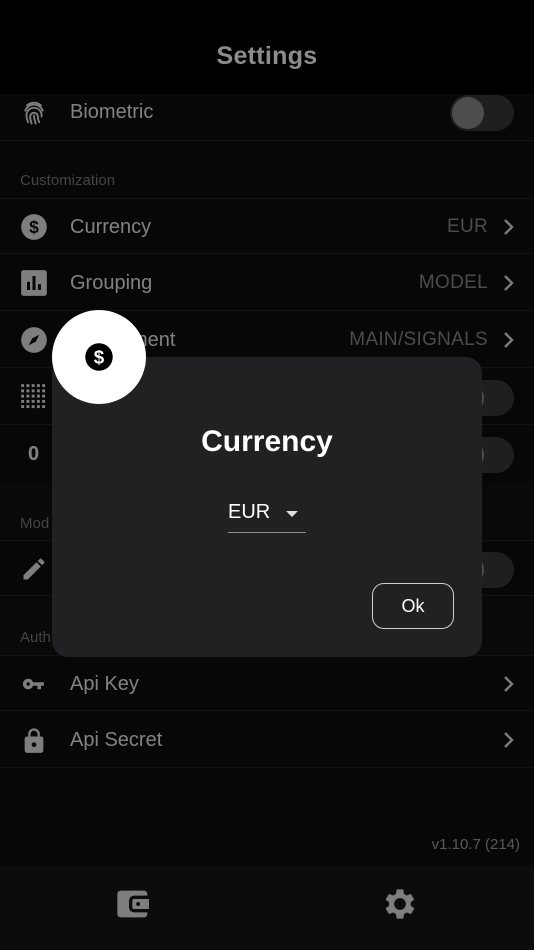 The width and height of the screenshot is (534, 950). I want to click on dialog-title: Currency, so click(267, 441).